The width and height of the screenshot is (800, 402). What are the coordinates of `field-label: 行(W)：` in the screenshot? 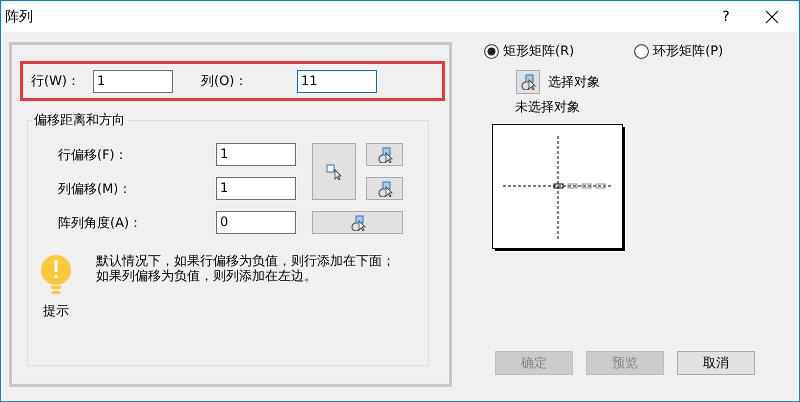 It's located at (56, 81).